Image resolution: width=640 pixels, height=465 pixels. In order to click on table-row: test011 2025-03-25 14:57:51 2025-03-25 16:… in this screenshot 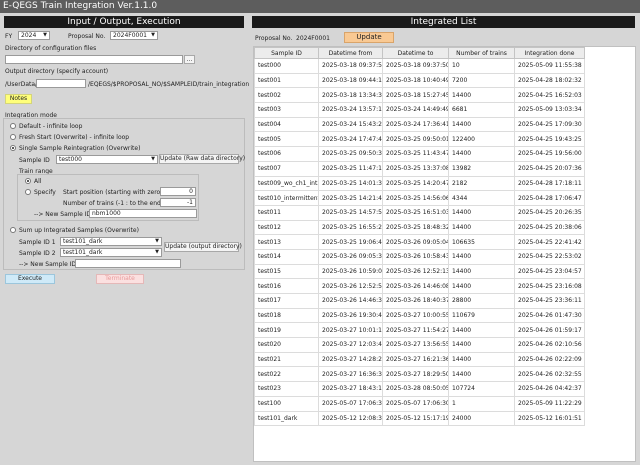, I will do `click(419, 212)`.